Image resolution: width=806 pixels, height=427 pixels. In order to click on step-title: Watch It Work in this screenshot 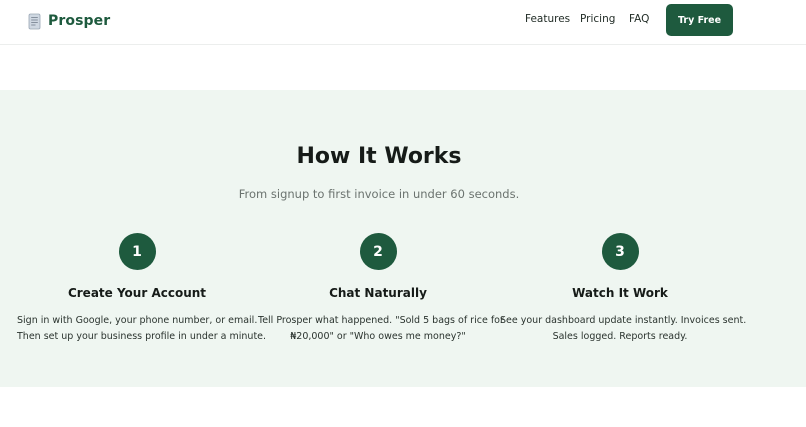, I will do `click(620, 293)`.